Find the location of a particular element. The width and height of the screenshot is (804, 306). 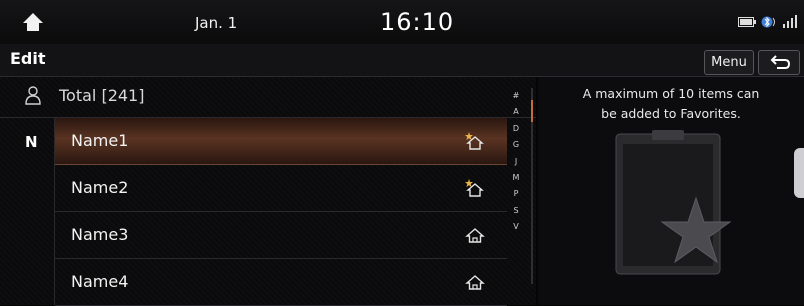

group-letter: N is located at coordinates (31, 142).